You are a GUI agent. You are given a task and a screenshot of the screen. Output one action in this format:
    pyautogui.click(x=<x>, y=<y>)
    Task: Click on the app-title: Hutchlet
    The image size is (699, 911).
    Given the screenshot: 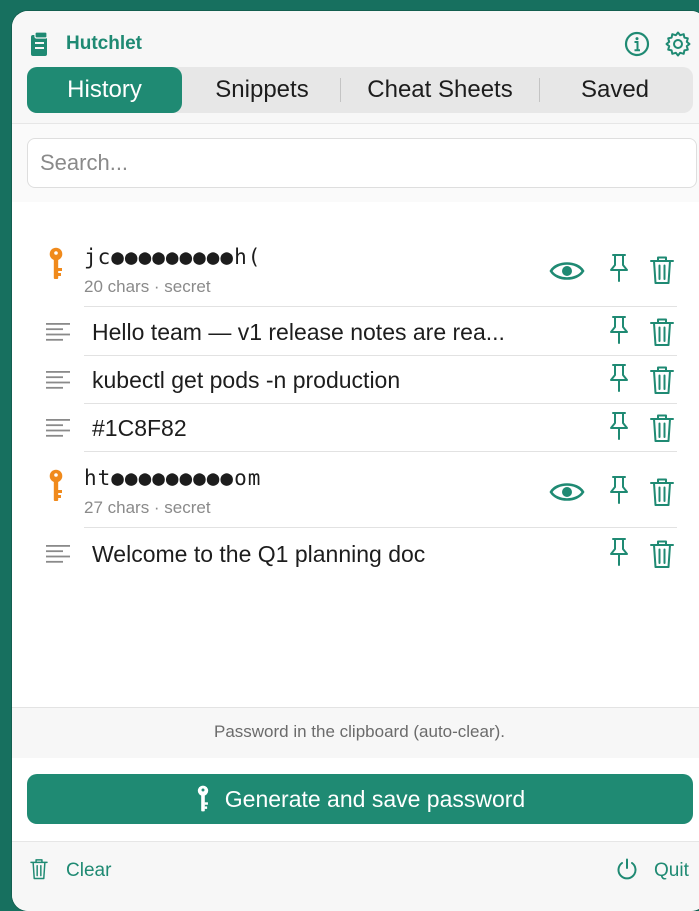 What is the action you would take?
    pyautogui.click(x=104, y=43)
    